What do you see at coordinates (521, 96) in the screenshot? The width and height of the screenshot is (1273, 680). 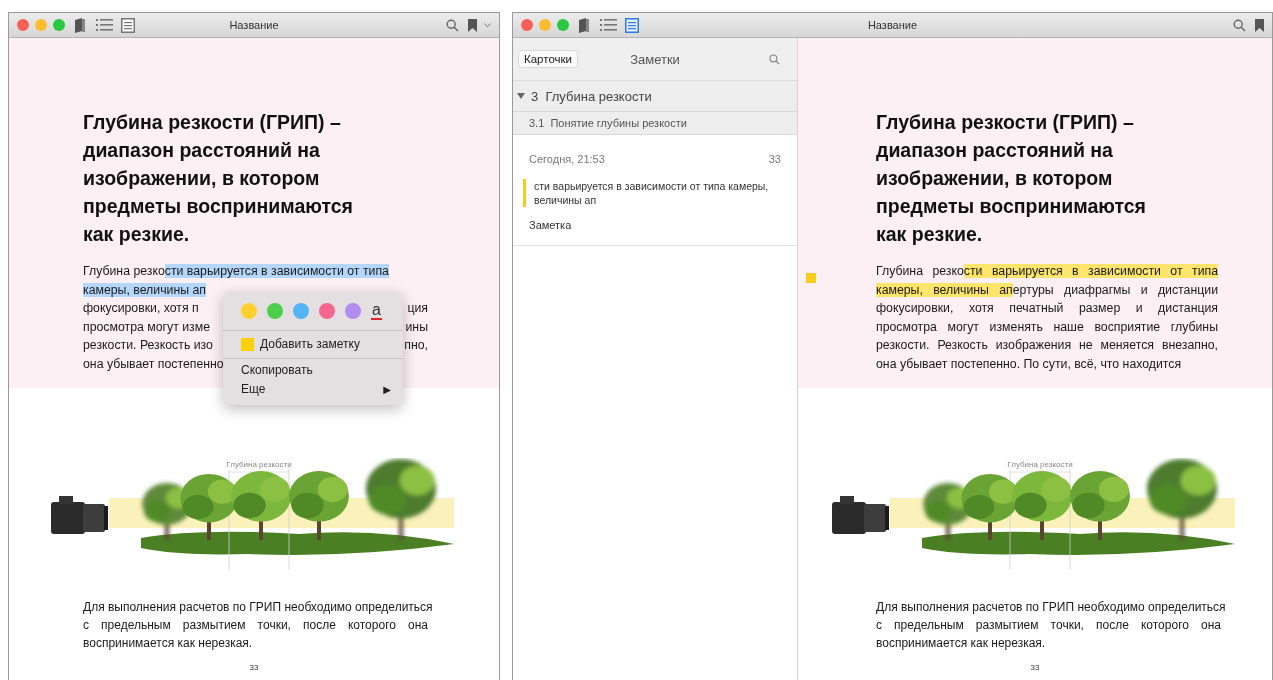 I see `disclosure-triangle-icon` at bounding box center [521, 96].